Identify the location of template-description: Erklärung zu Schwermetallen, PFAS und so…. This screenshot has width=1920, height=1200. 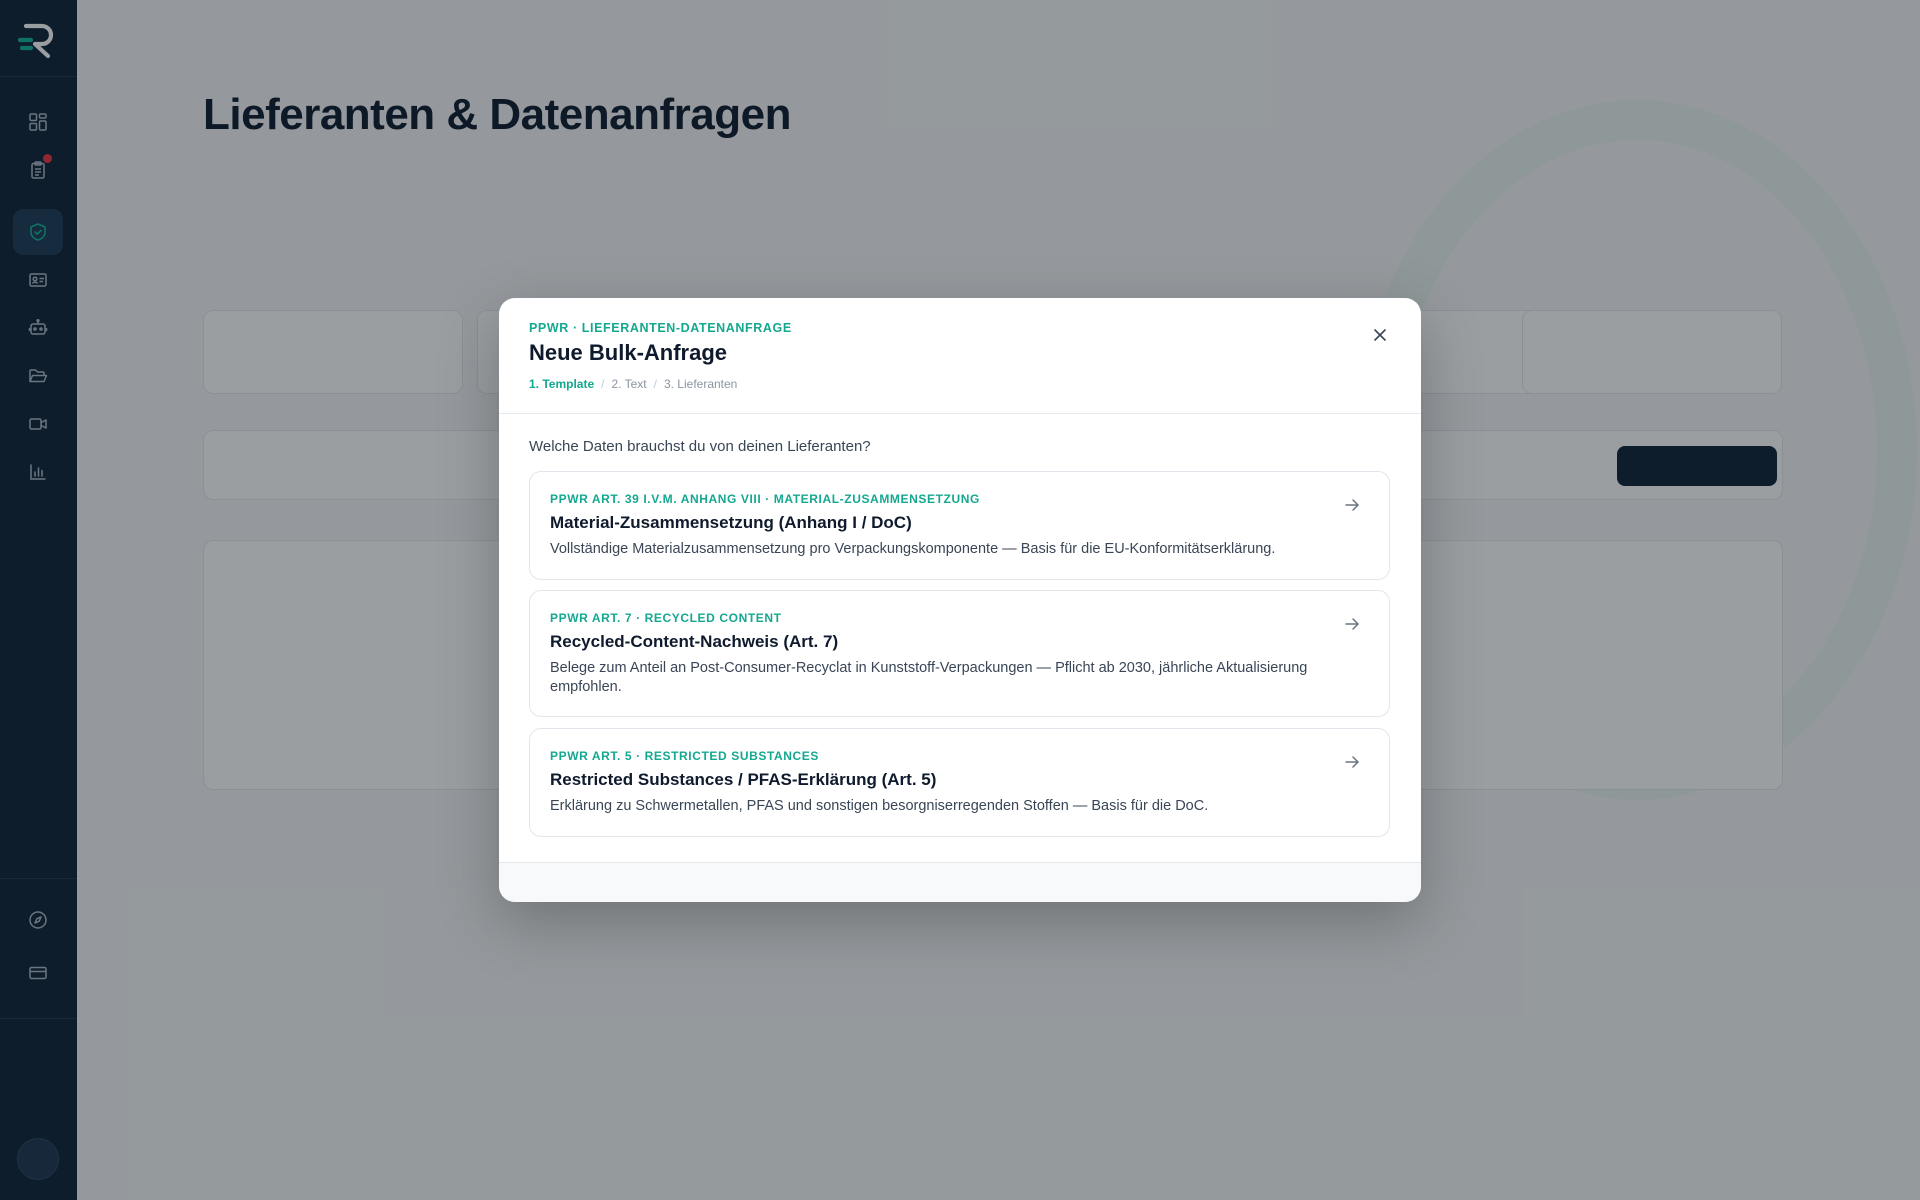
(879, 806).